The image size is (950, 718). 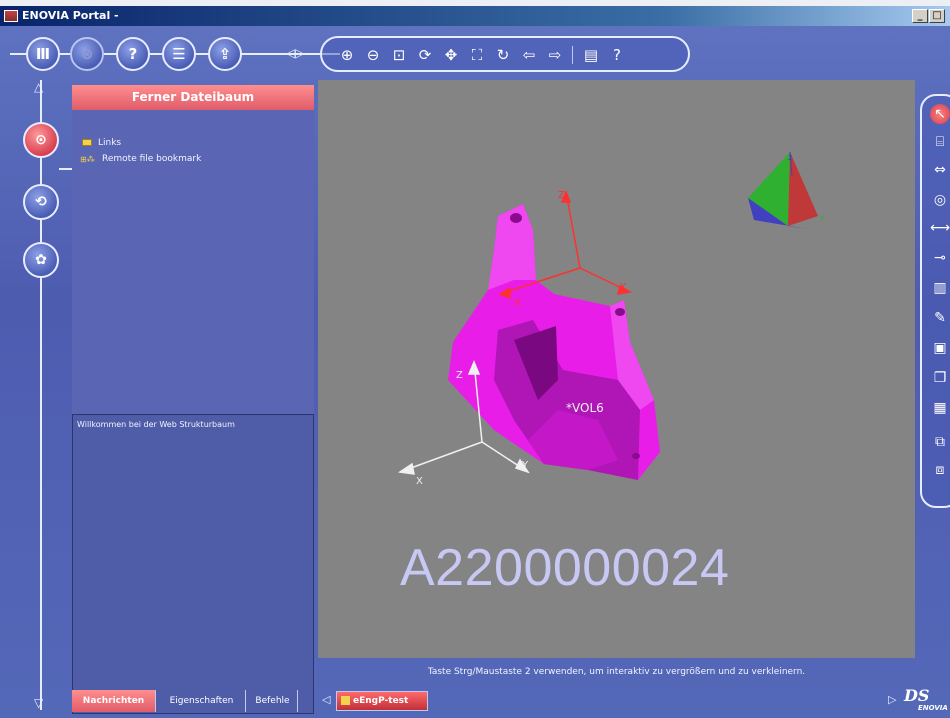 I want to click on restore-button: □, so click(x=937, y=16).